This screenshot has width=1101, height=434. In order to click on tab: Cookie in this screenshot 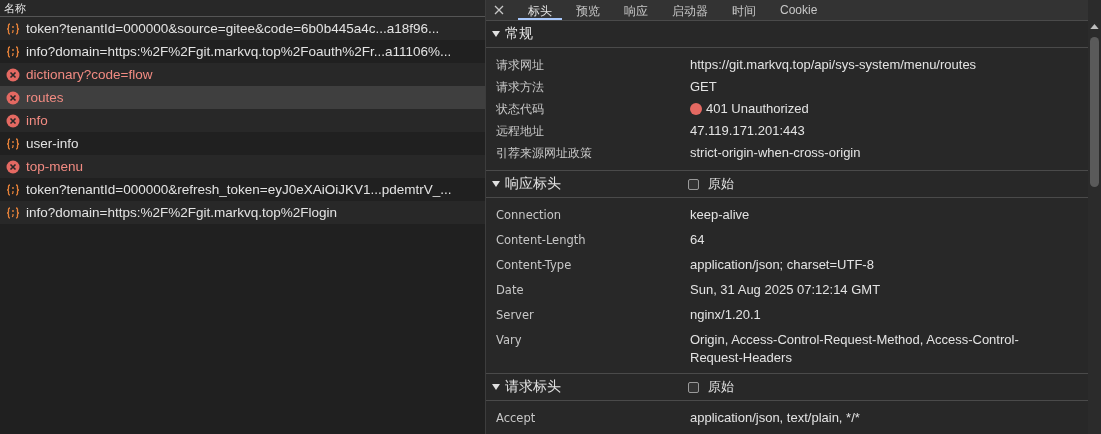, I will do `click(799, 10)`.